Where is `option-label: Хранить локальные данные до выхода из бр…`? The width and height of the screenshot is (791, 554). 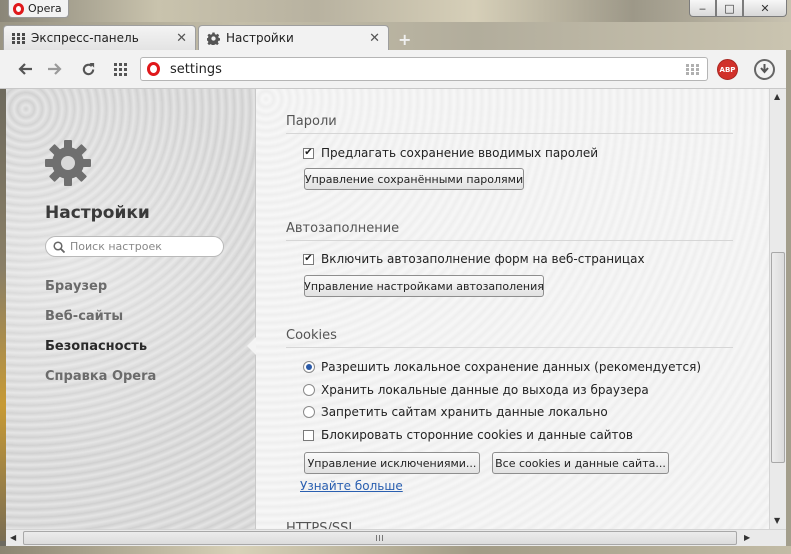
option-label: Хранить локальные данные до выхода из бр… is located at coordinates (485, 390).